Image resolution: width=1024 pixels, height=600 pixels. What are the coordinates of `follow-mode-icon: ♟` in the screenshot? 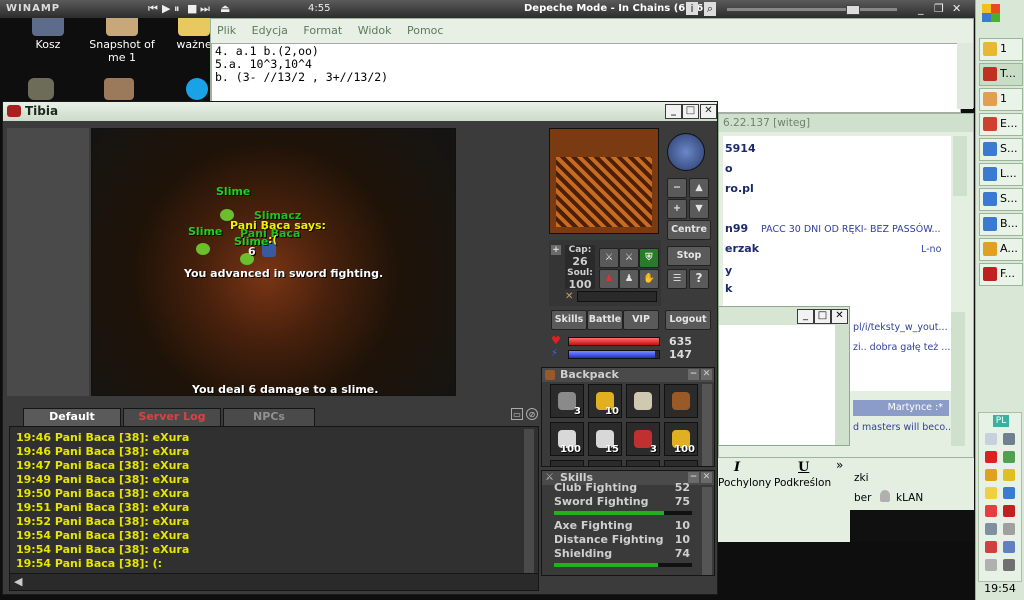 It's located at (629, 279).